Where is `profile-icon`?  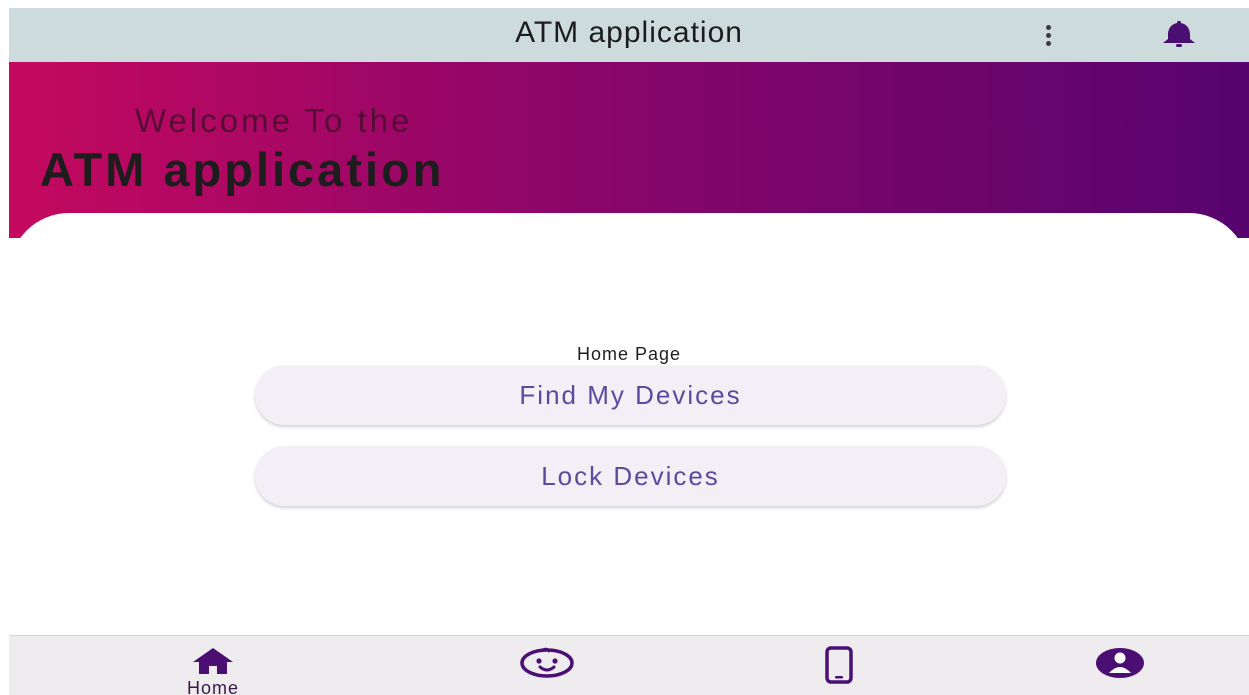 profile-icon is located at coordinates (1120, 663).